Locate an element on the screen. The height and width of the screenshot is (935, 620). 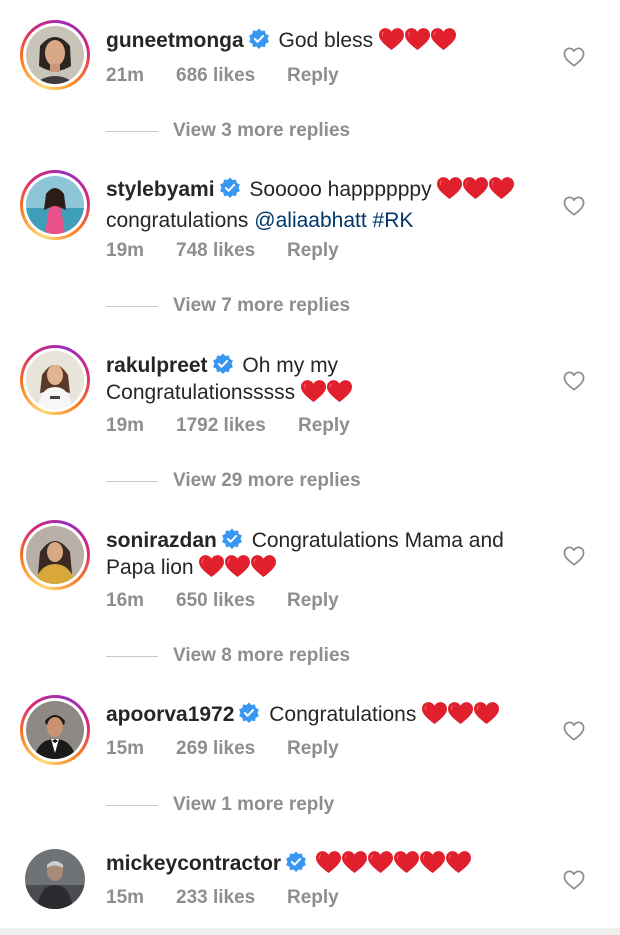
username: guneetmonga is located at coordinates (175, 40).